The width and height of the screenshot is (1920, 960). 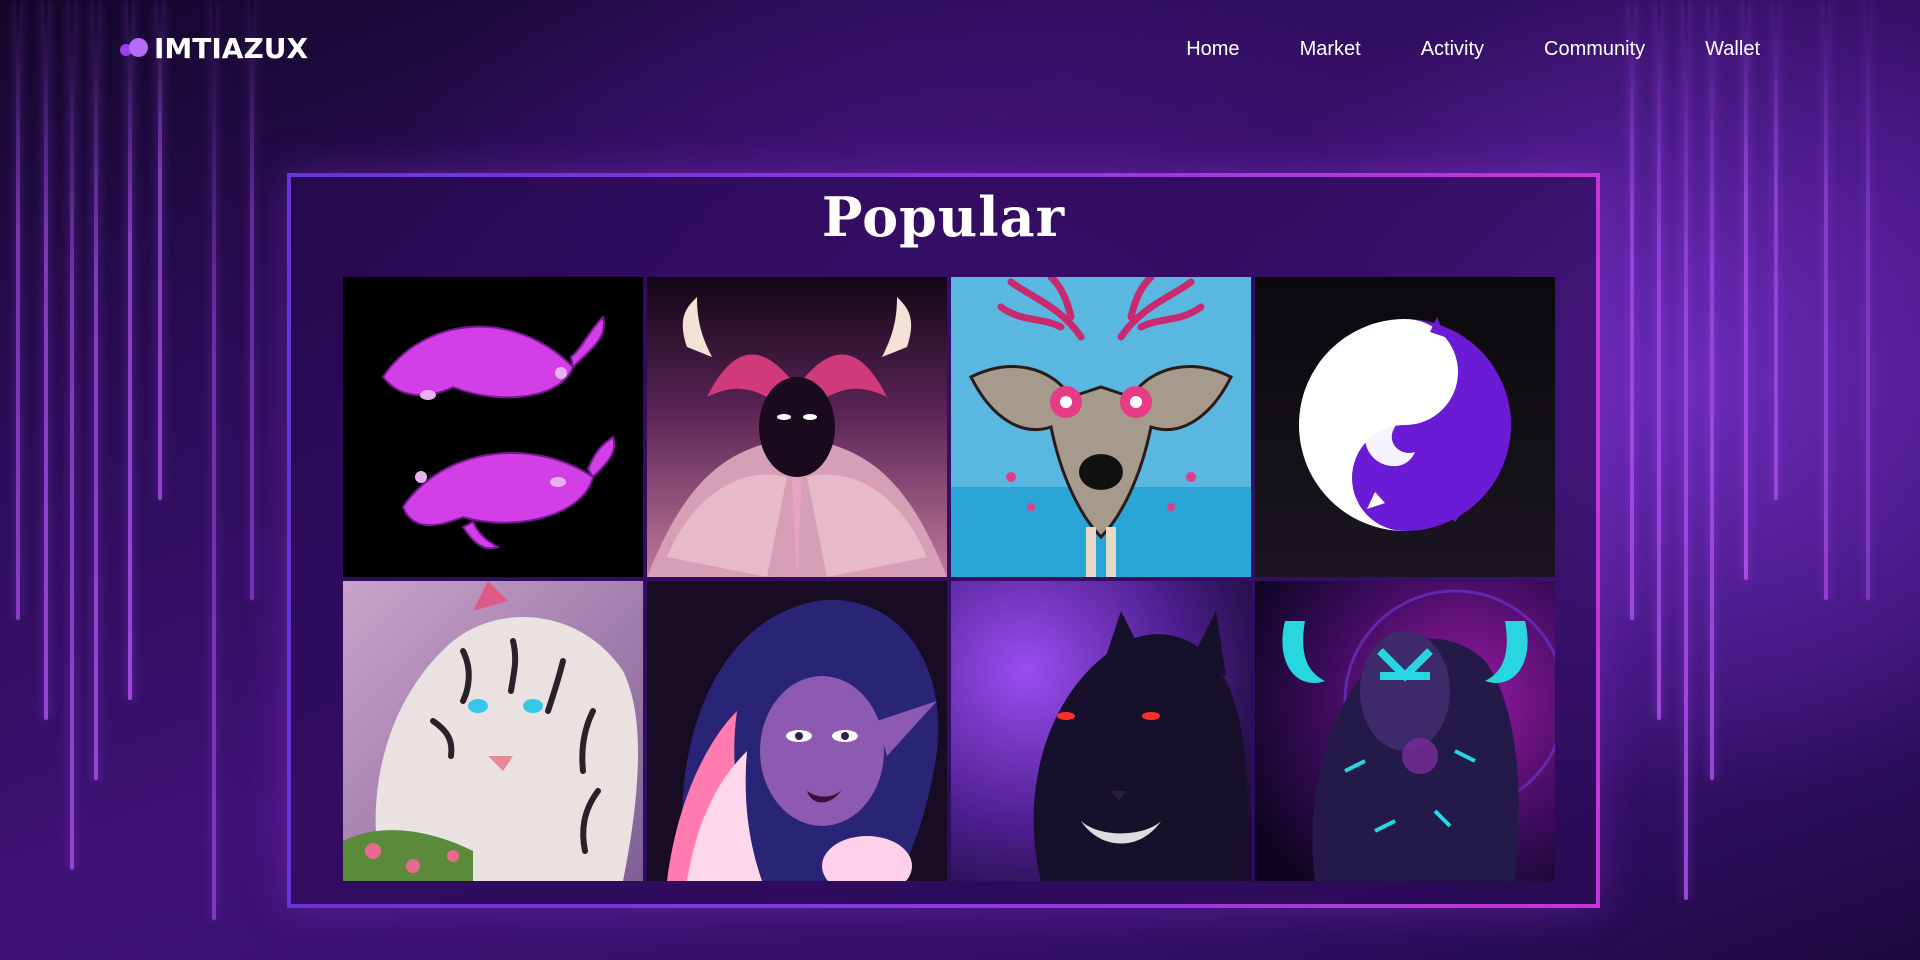 I want to click on main-nav: Home Market Activity Community Wallet, so click(x=1443, y=49).